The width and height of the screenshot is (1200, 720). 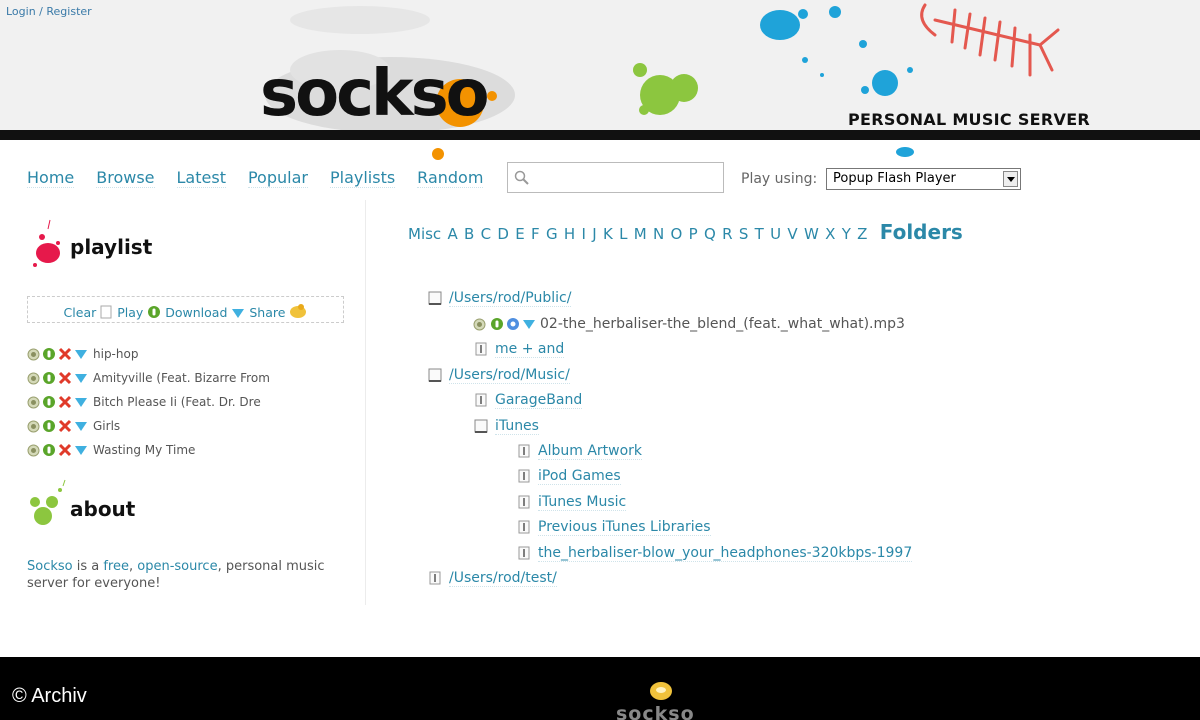 I want to click on list-item: Amityville (Feat. Bizarre From, so click(x=148, y=378).